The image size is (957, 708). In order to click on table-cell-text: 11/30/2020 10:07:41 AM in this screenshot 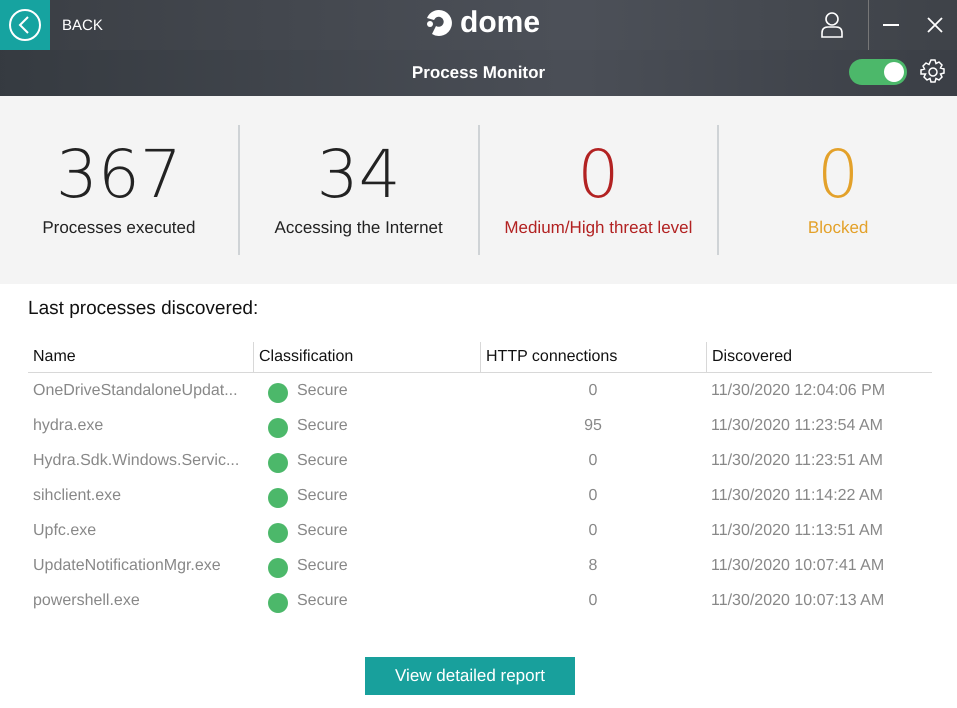, I will do `click(798, 566)`.